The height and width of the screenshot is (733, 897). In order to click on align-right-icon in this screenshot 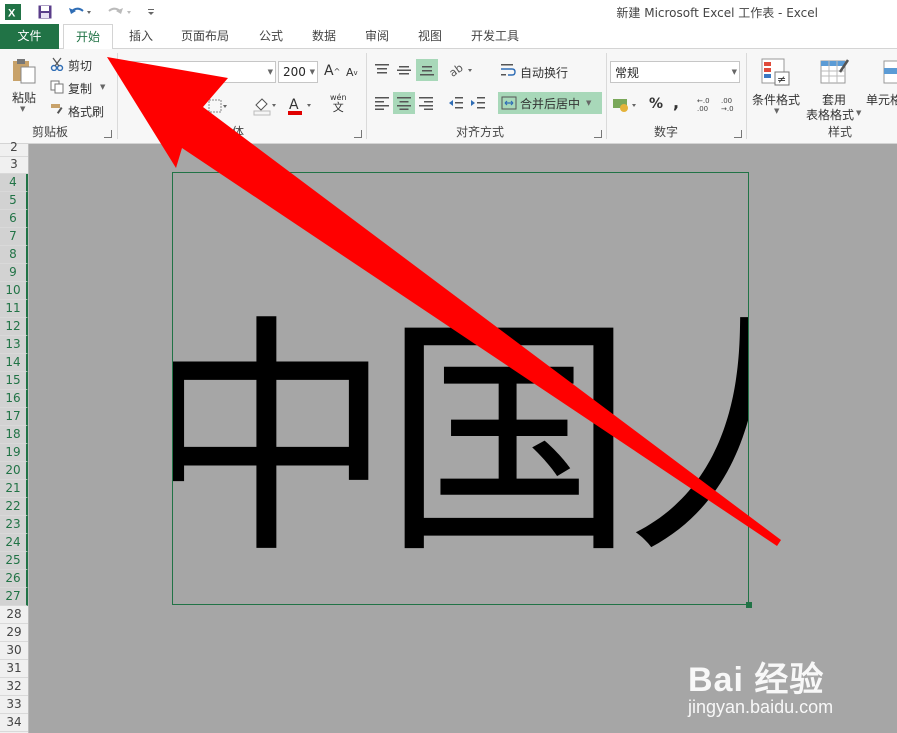, I will do `click(427, 103)`.